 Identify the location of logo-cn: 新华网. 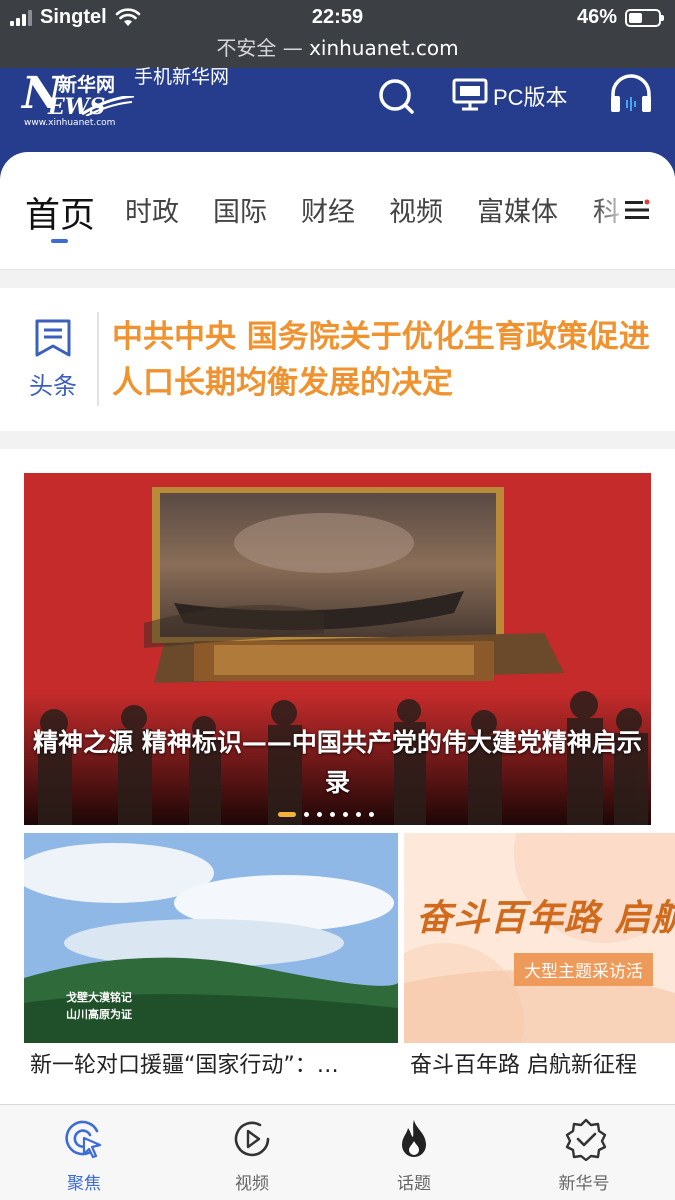
(87, 85).